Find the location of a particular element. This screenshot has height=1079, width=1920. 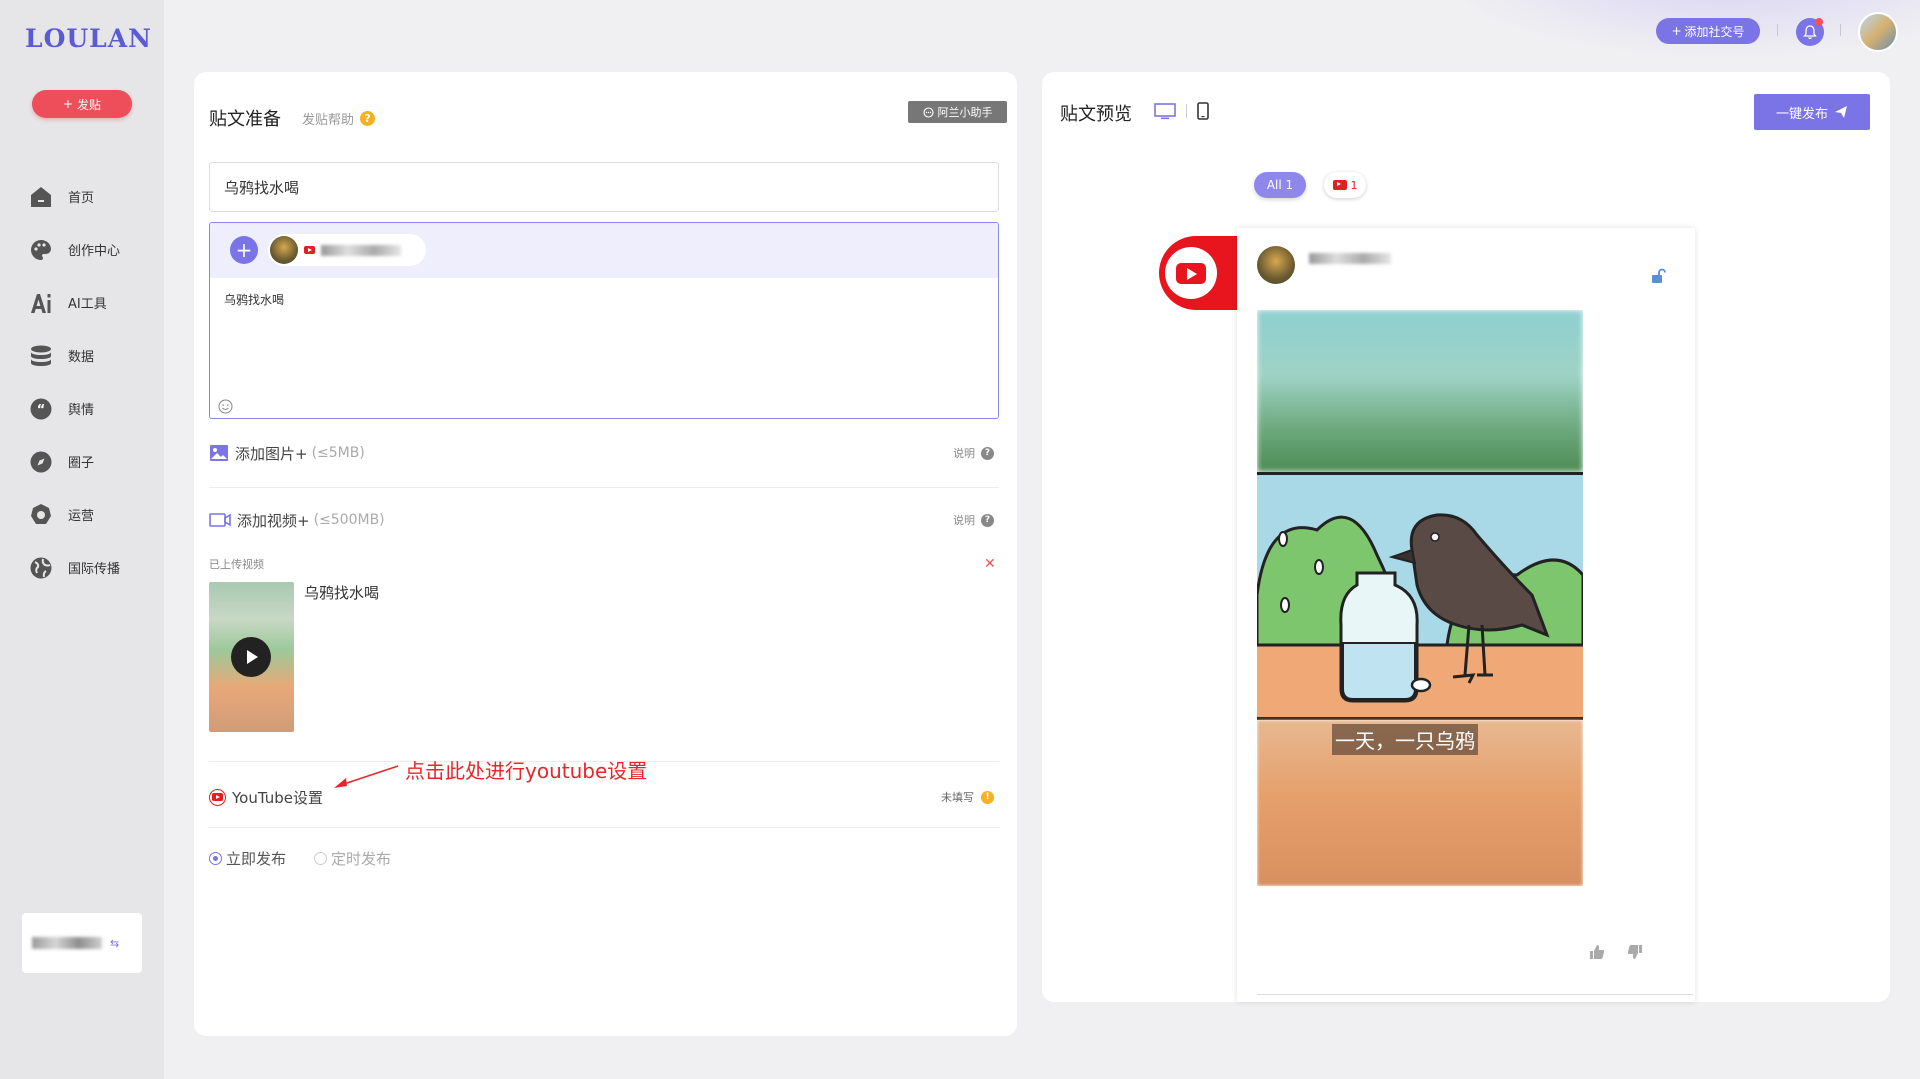

frame-crow-scene is located at coordinates (1420, 596).